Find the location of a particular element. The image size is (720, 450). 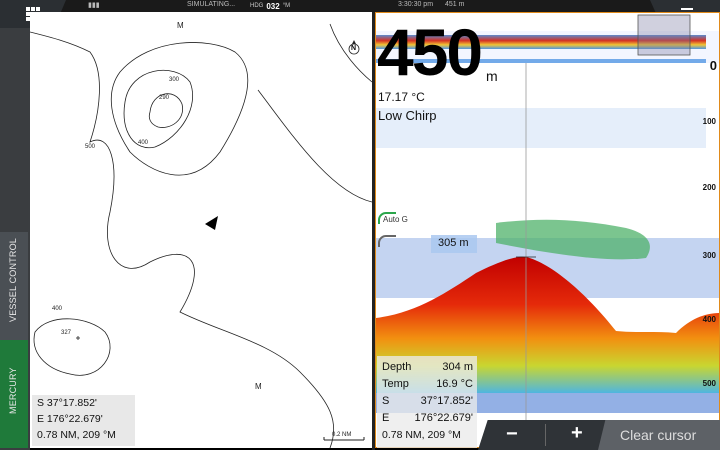

cursor-lon: E 176°22.679' is located at coordinates (70, 419).